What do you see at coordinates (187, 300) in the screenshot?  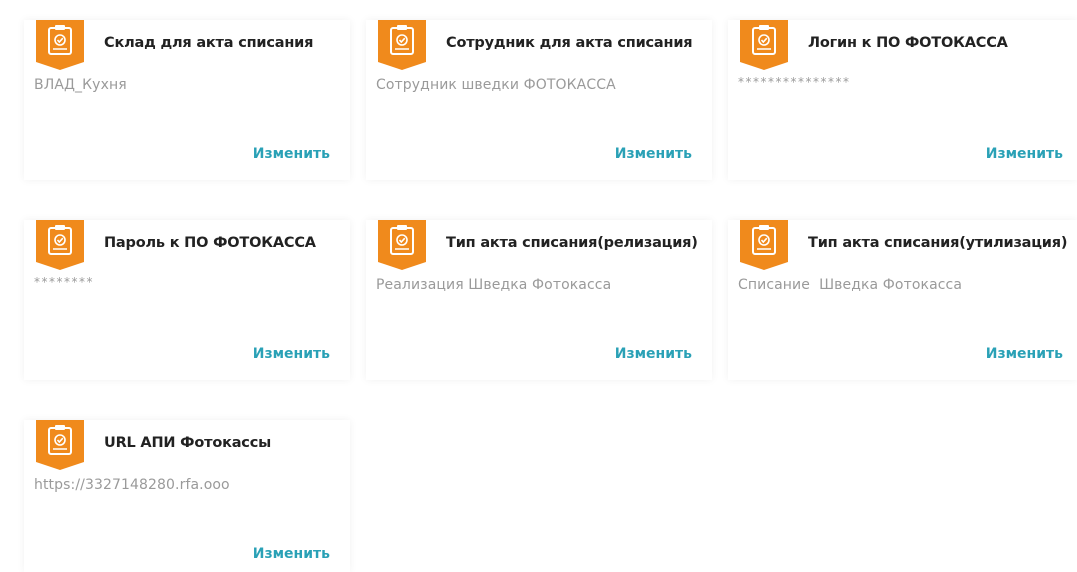 I see `settings-card-password: Пароль к ПО ФОТОКАССА ******** Изменить` at bounding box center [187, 300].